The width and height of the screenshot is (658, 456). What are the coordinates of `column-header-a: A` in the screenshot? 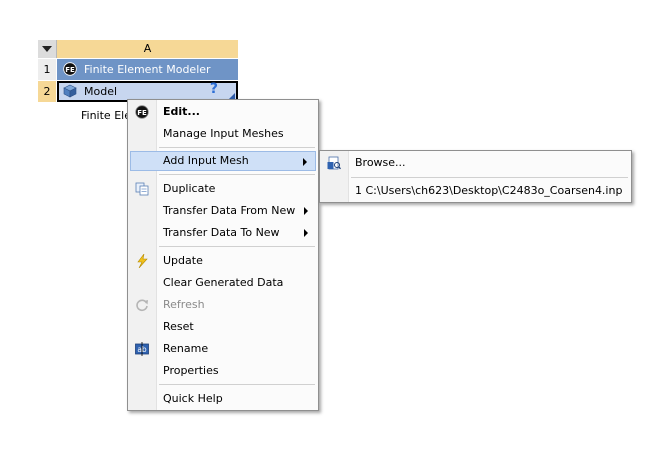 It's located at (147, 49).